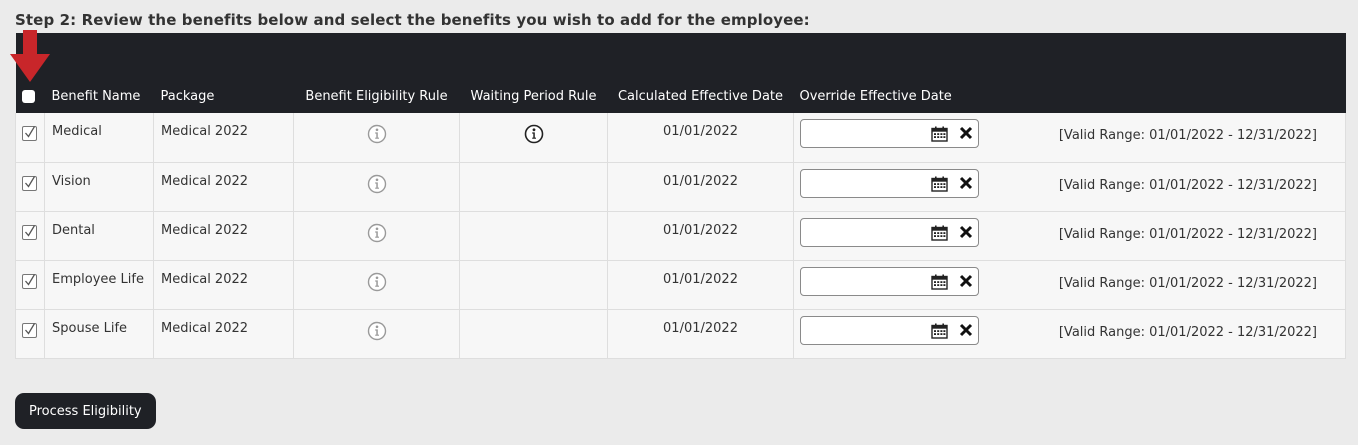 The height and width of the screenshot is (445, 1358). What do you see at coordinates (99, 236) in the screenshot?
I see `benefit-name: Dental` at bounding box center [99, 236].